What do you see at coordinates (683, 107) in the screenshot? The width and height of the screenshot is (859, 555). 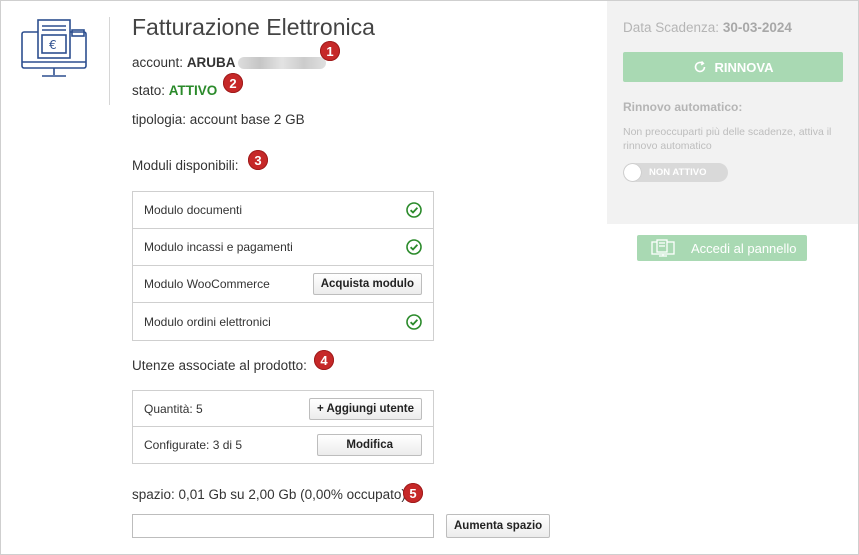 I see `auto-renew-label: Rinnovo automatico:` at bounding box center [683, 107].